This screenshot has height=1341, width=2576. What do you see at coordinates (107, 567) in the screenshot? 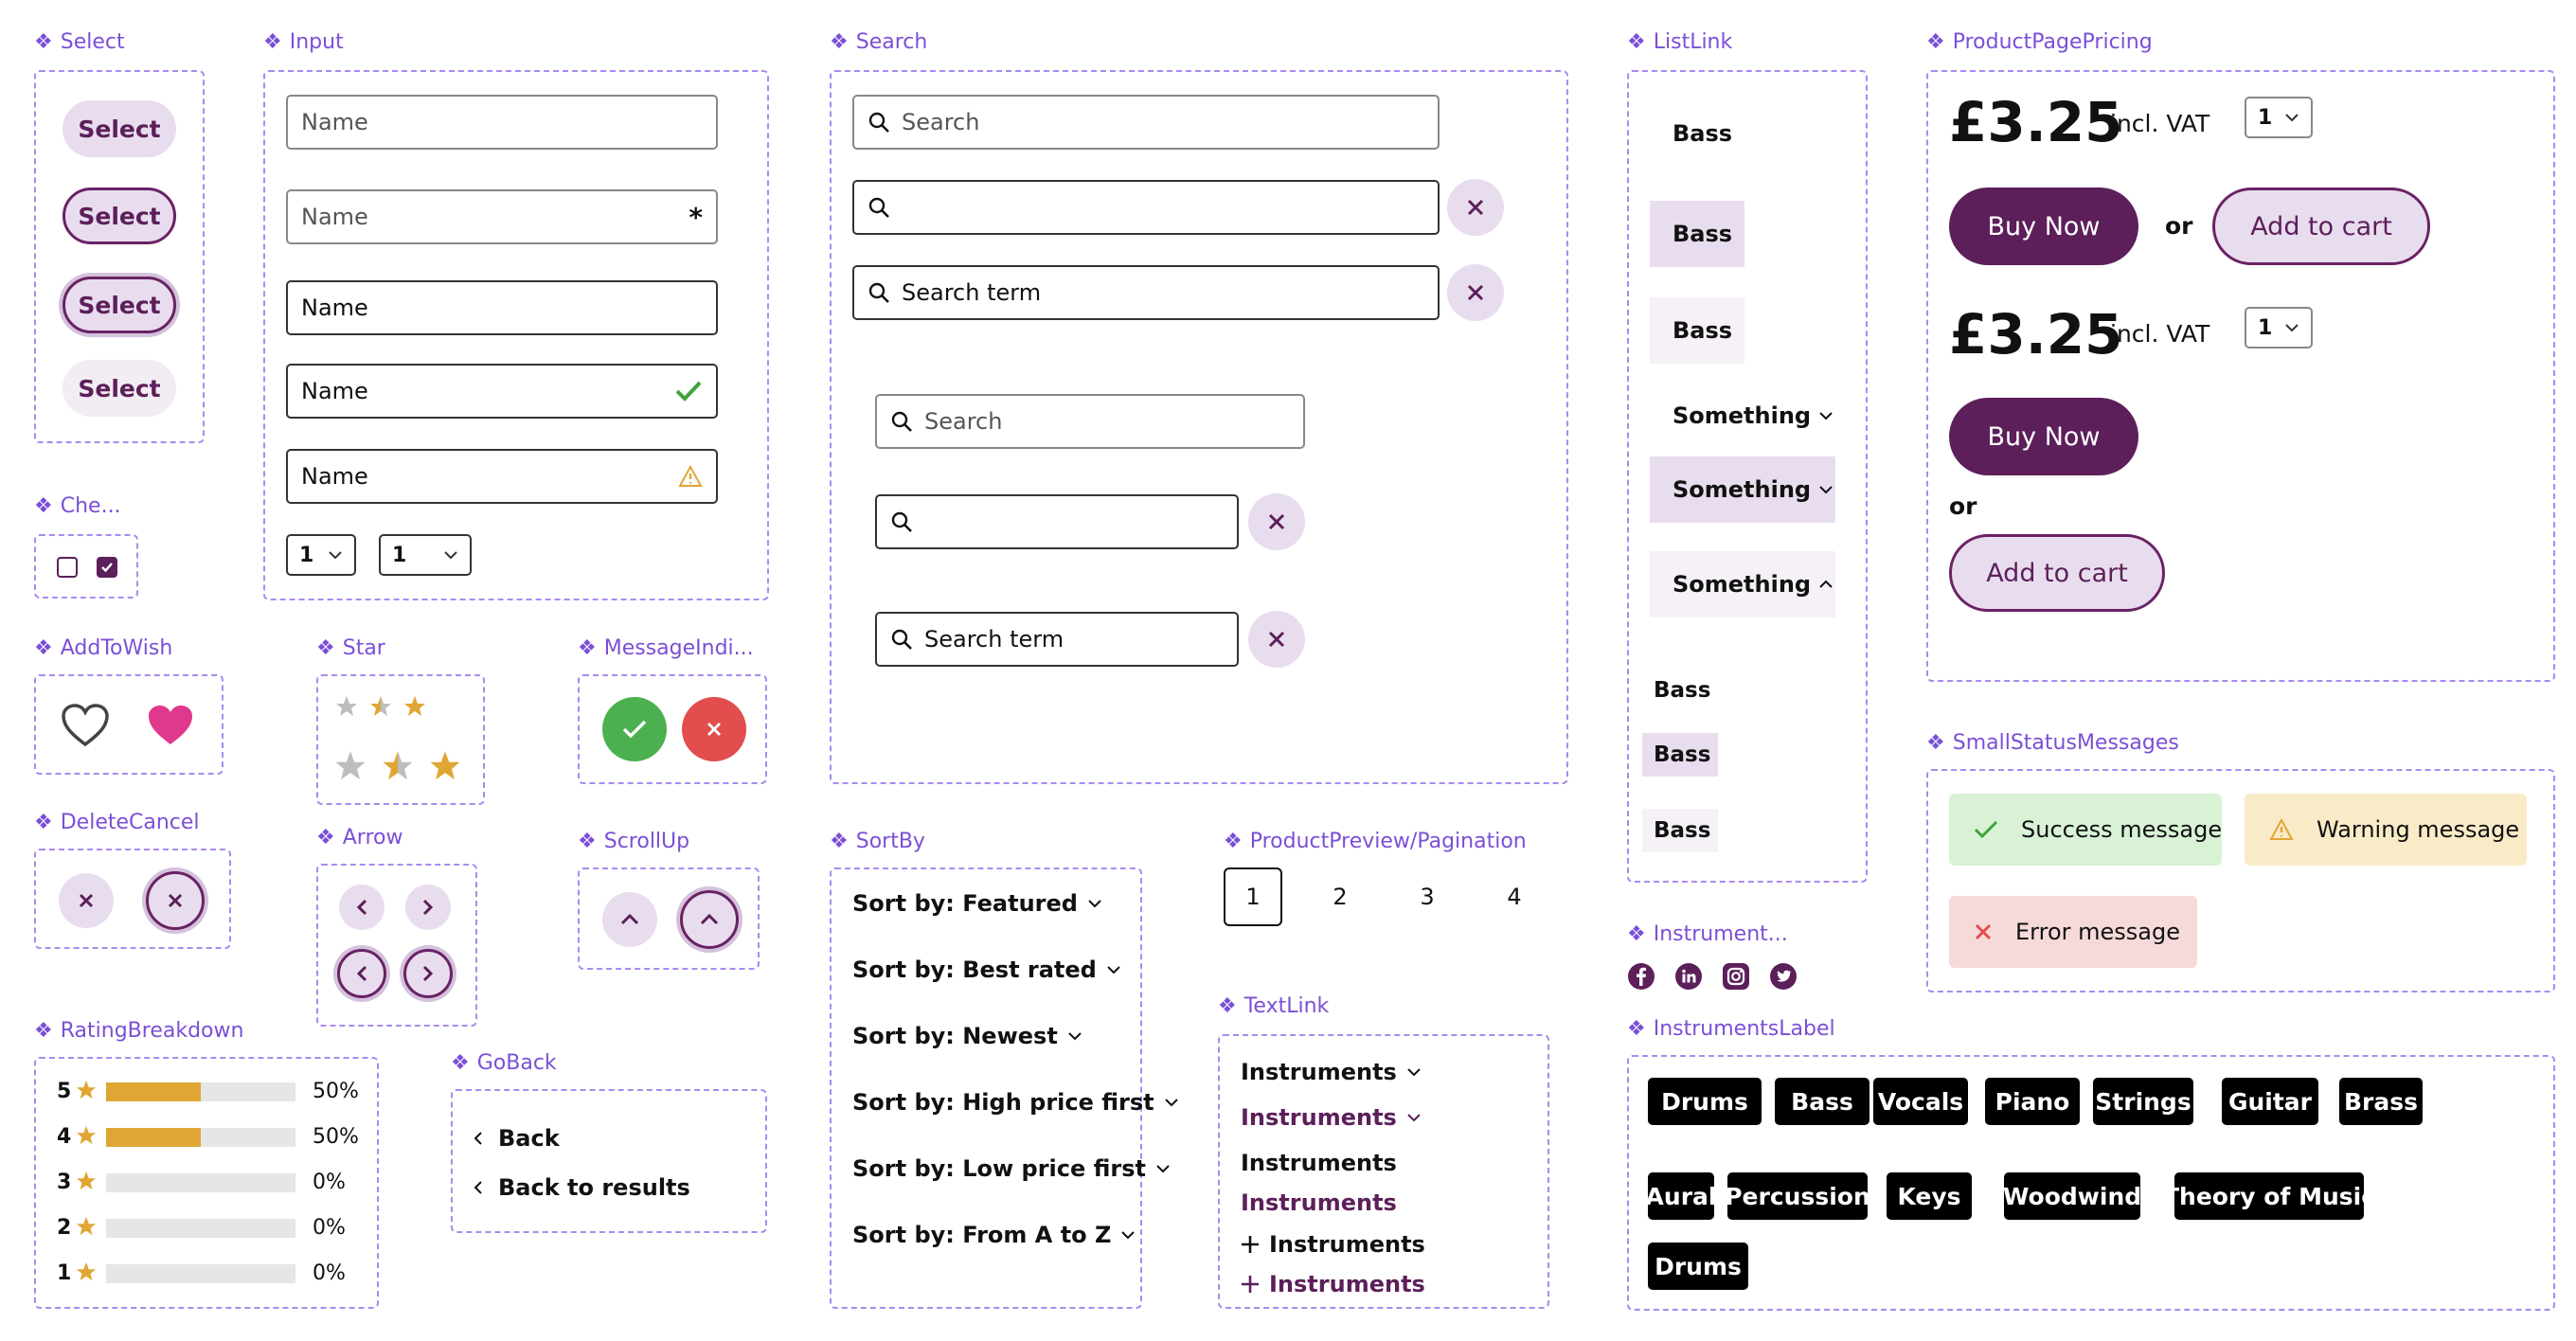
I see `checkbox-checked` at bounding box center [107, 567].